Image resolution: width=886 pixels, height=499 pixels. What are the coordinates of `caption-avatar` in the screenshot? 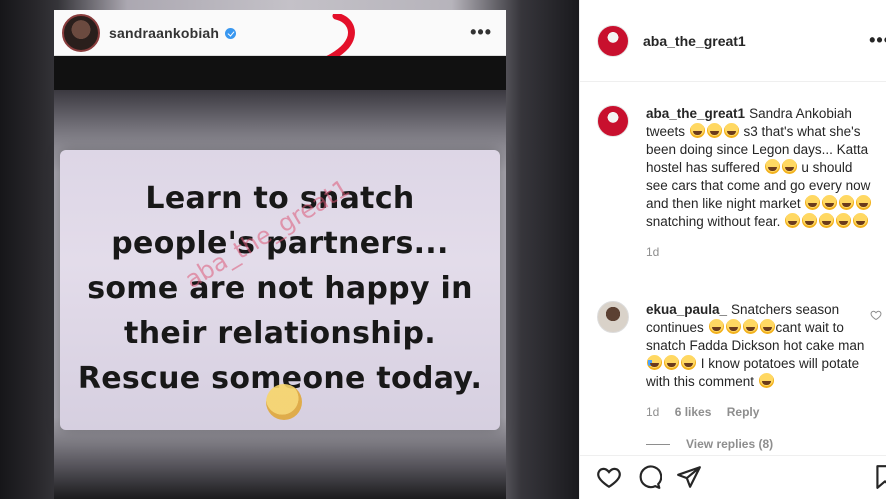 It's located at (613, 121).